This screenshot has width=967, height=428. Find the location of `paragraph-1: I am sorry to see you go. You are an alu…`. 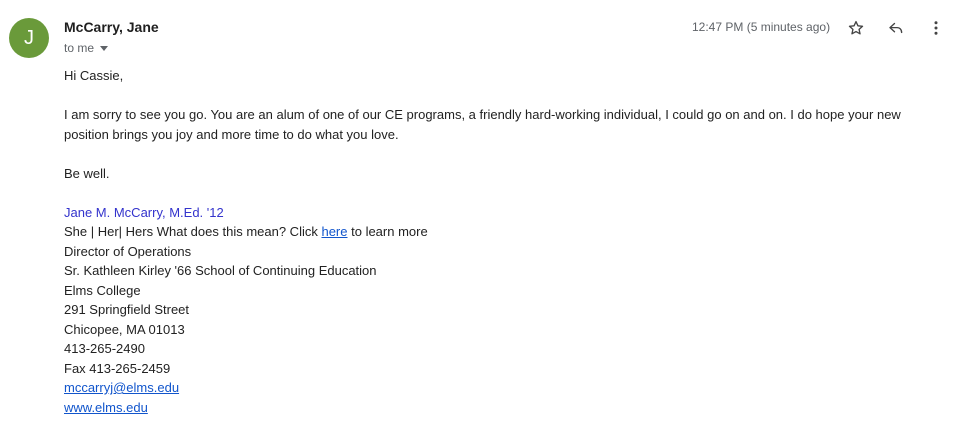

paragraph-1: I am sorry to see you go. You are an alu… is located at coordinates (482, 124).